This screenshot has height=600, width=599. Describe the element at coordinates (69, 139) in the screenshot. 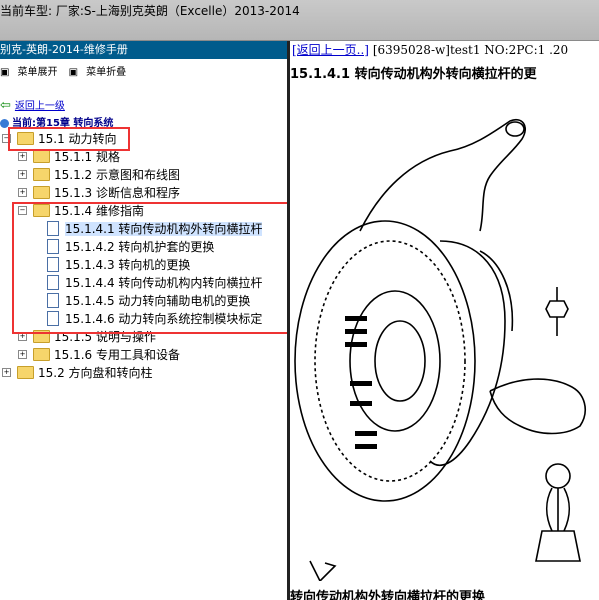

I see `highlight-box-section` at that location.